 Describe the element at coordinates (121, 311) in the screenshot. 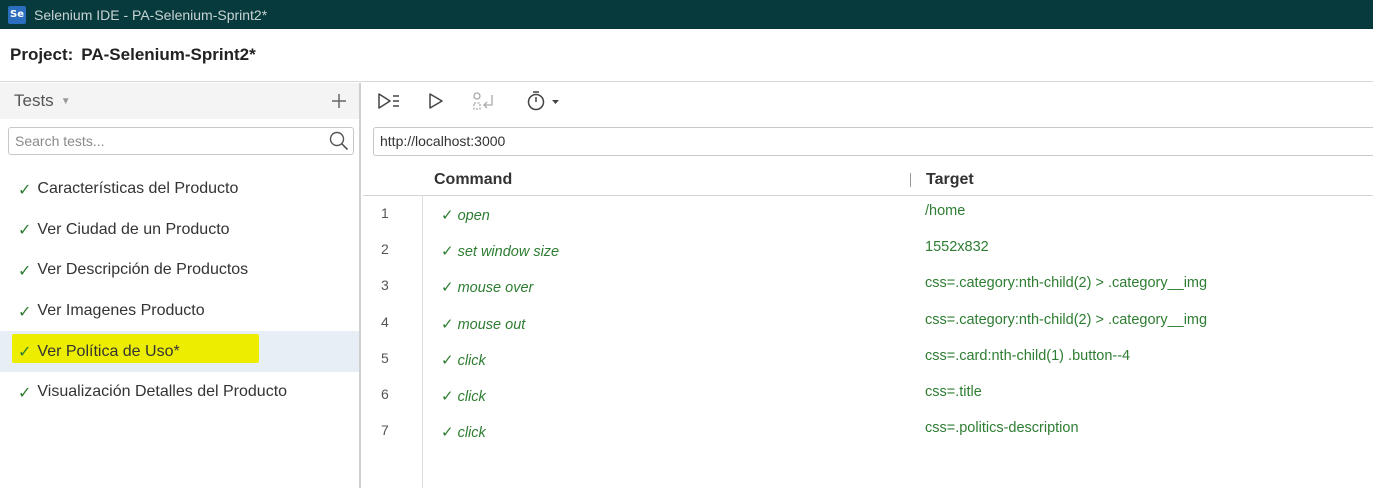

I see `test-item-label: Ver Imagenes Producto` at that location.